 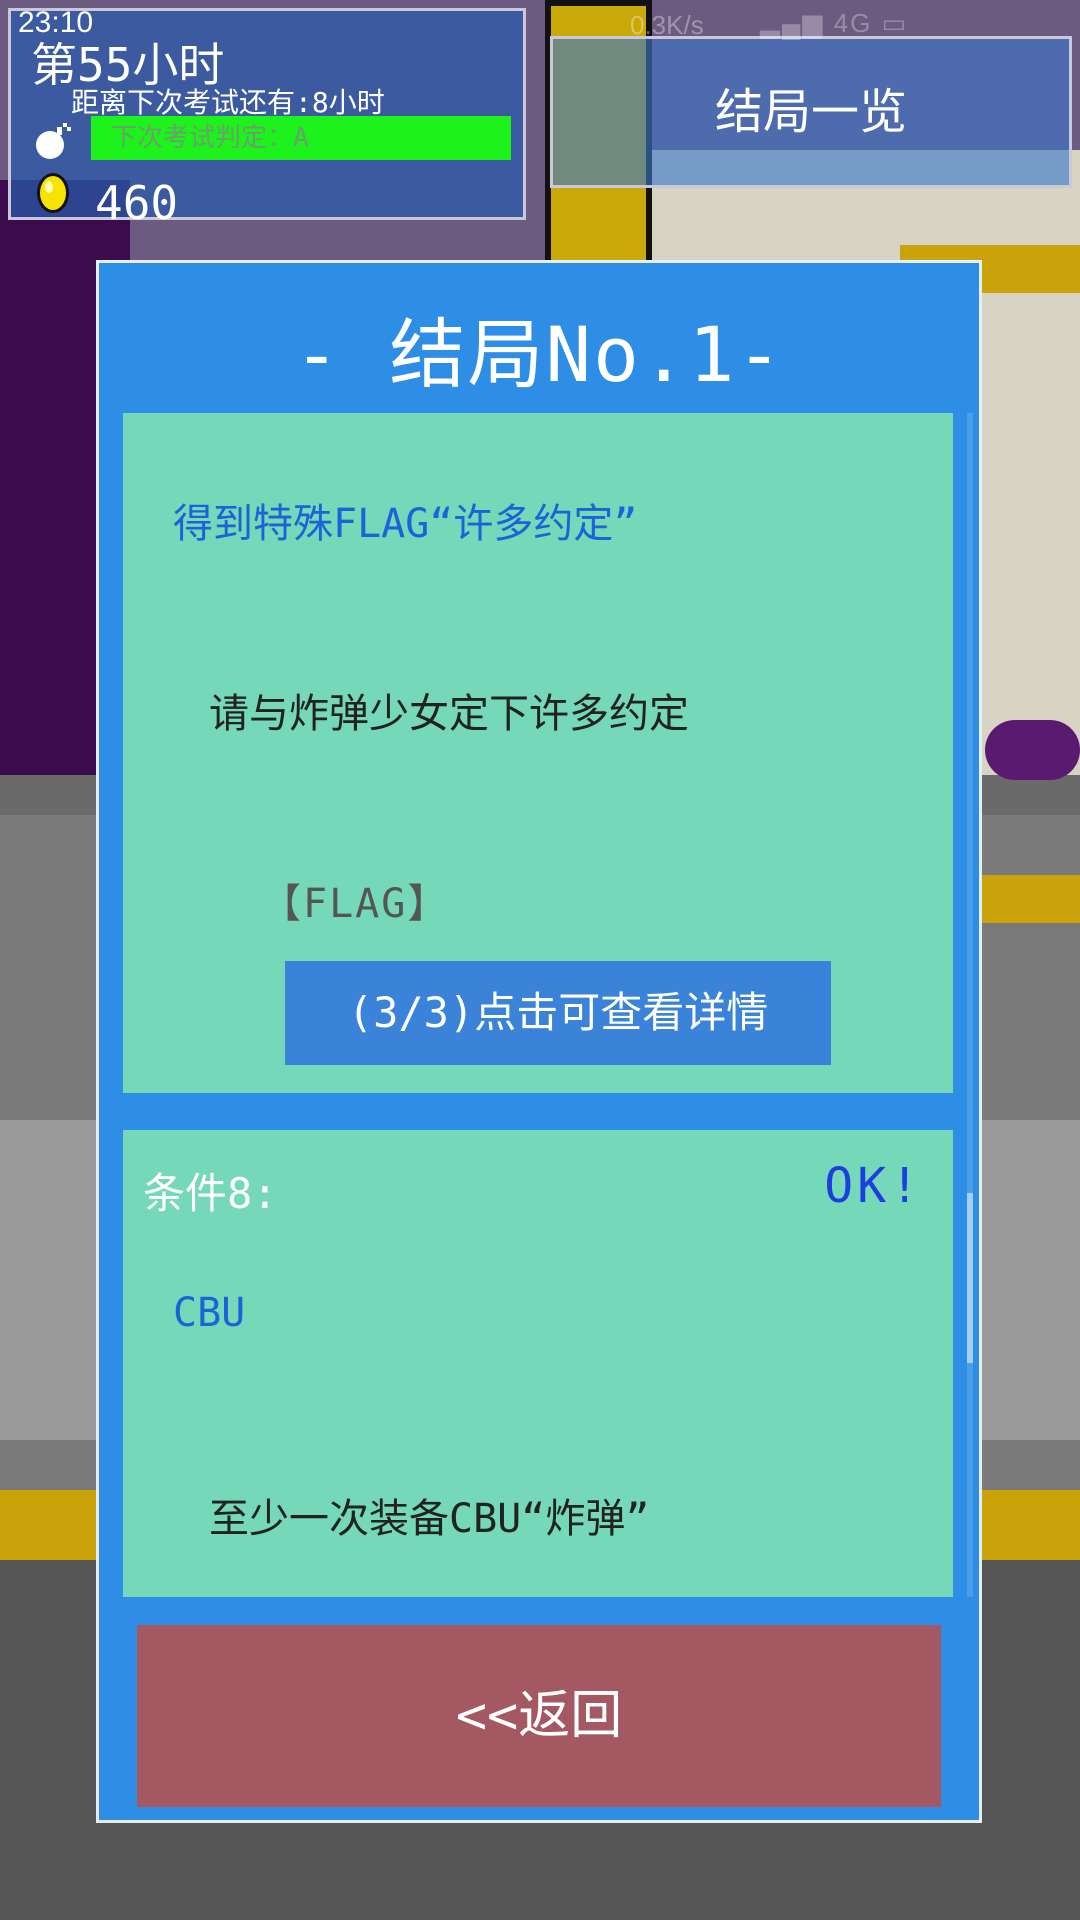 What do you see at coordinates (539, 1716) in the screenshot?
I see `back-button: <<返回` at bounding box center [539, 1716].